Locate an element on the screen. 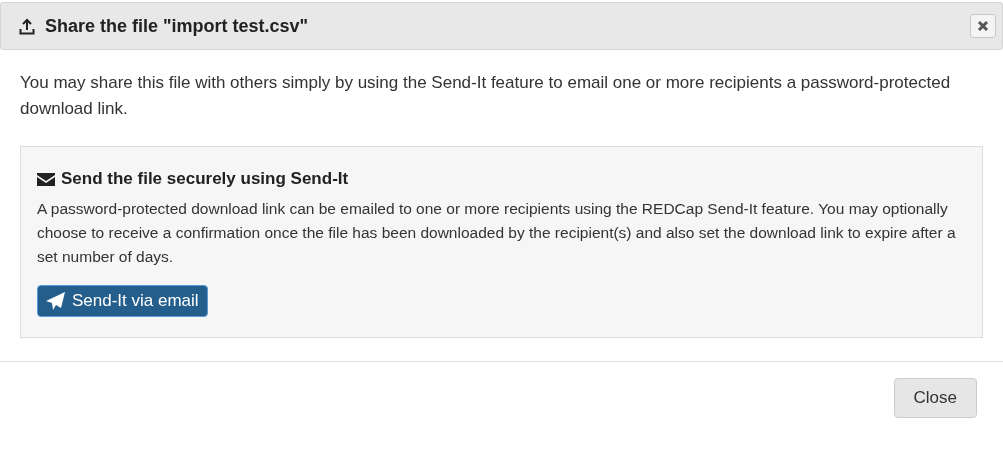  close-icon is located at coordinates (983, 26).